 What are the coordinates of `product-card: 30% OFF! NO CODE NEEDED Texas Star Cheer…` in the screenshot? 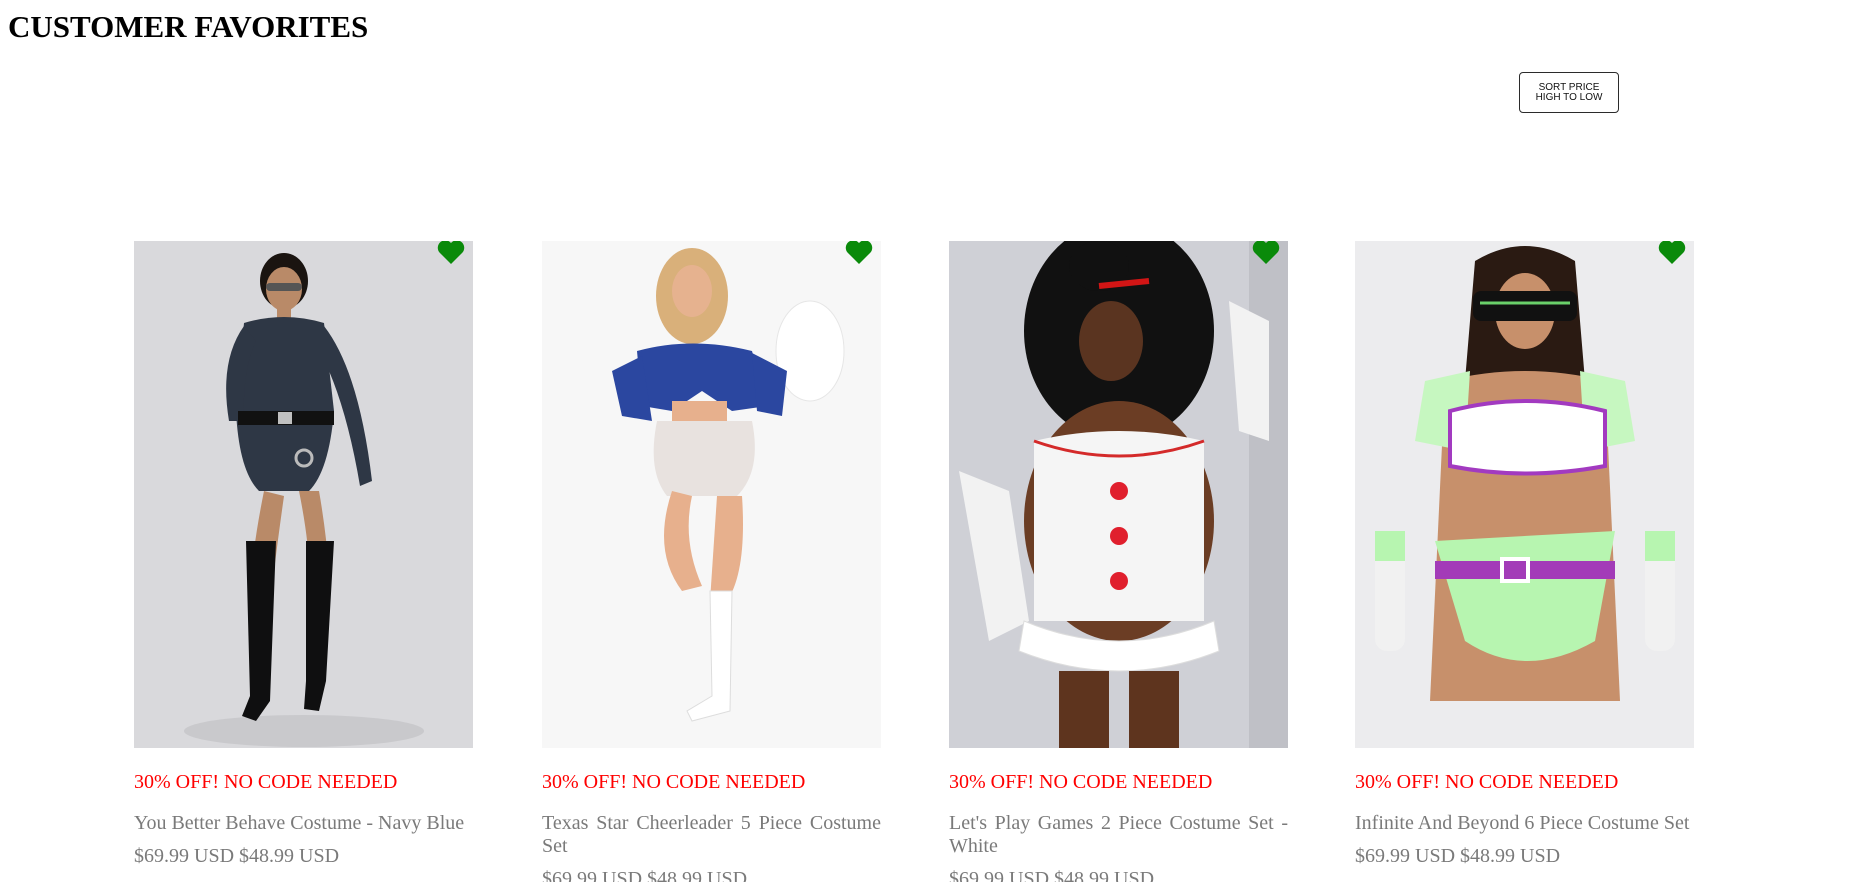 It's located at (711, 561).